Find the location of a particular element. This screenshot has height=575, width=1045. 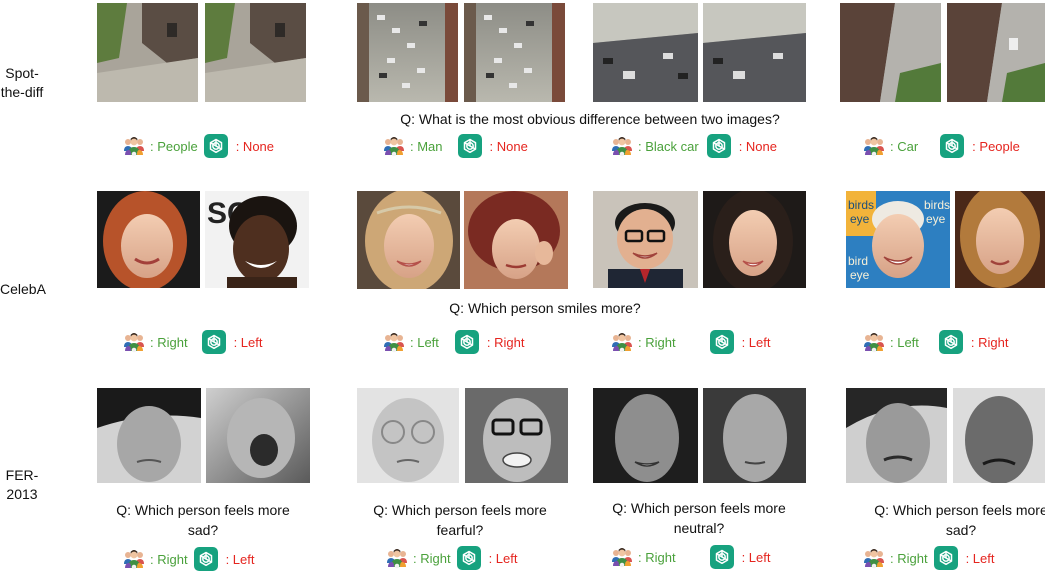

fer-image-4b is located at coordinates (999, 435).